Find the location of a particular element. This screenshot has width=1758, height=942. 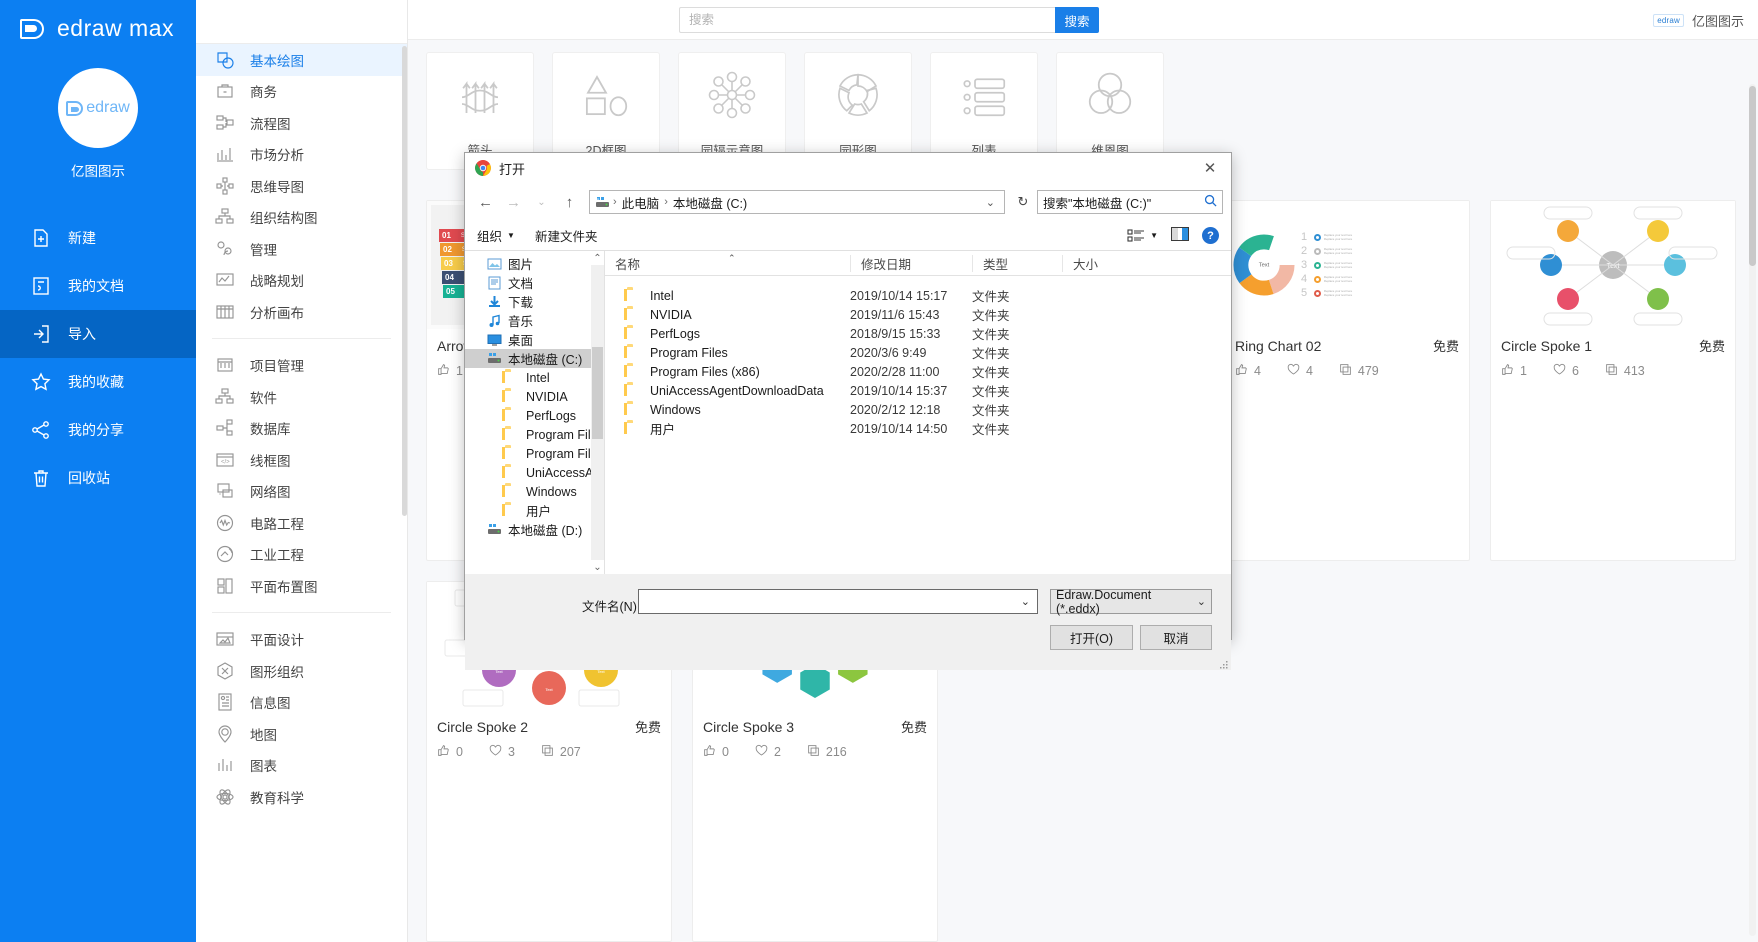

copies-count: 413 is located at coordinates (1634, 371).